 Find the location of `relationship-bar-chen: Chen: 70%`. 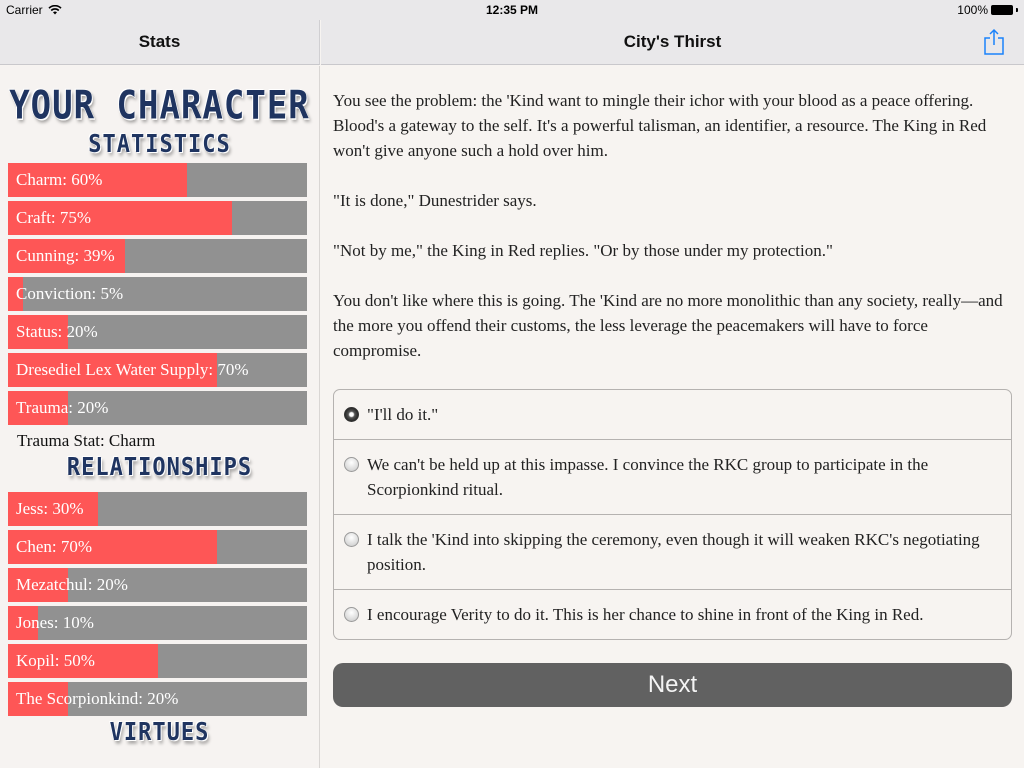

relationship-bar-chen: Chen: 70% is located at coordinates (157, 547).